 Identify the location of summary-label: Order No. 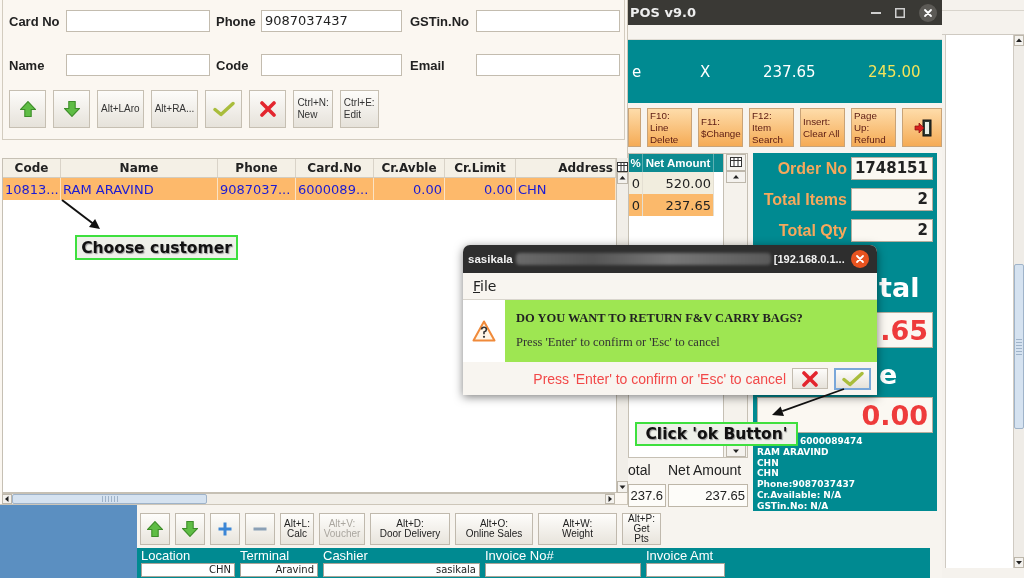
(812, 168).